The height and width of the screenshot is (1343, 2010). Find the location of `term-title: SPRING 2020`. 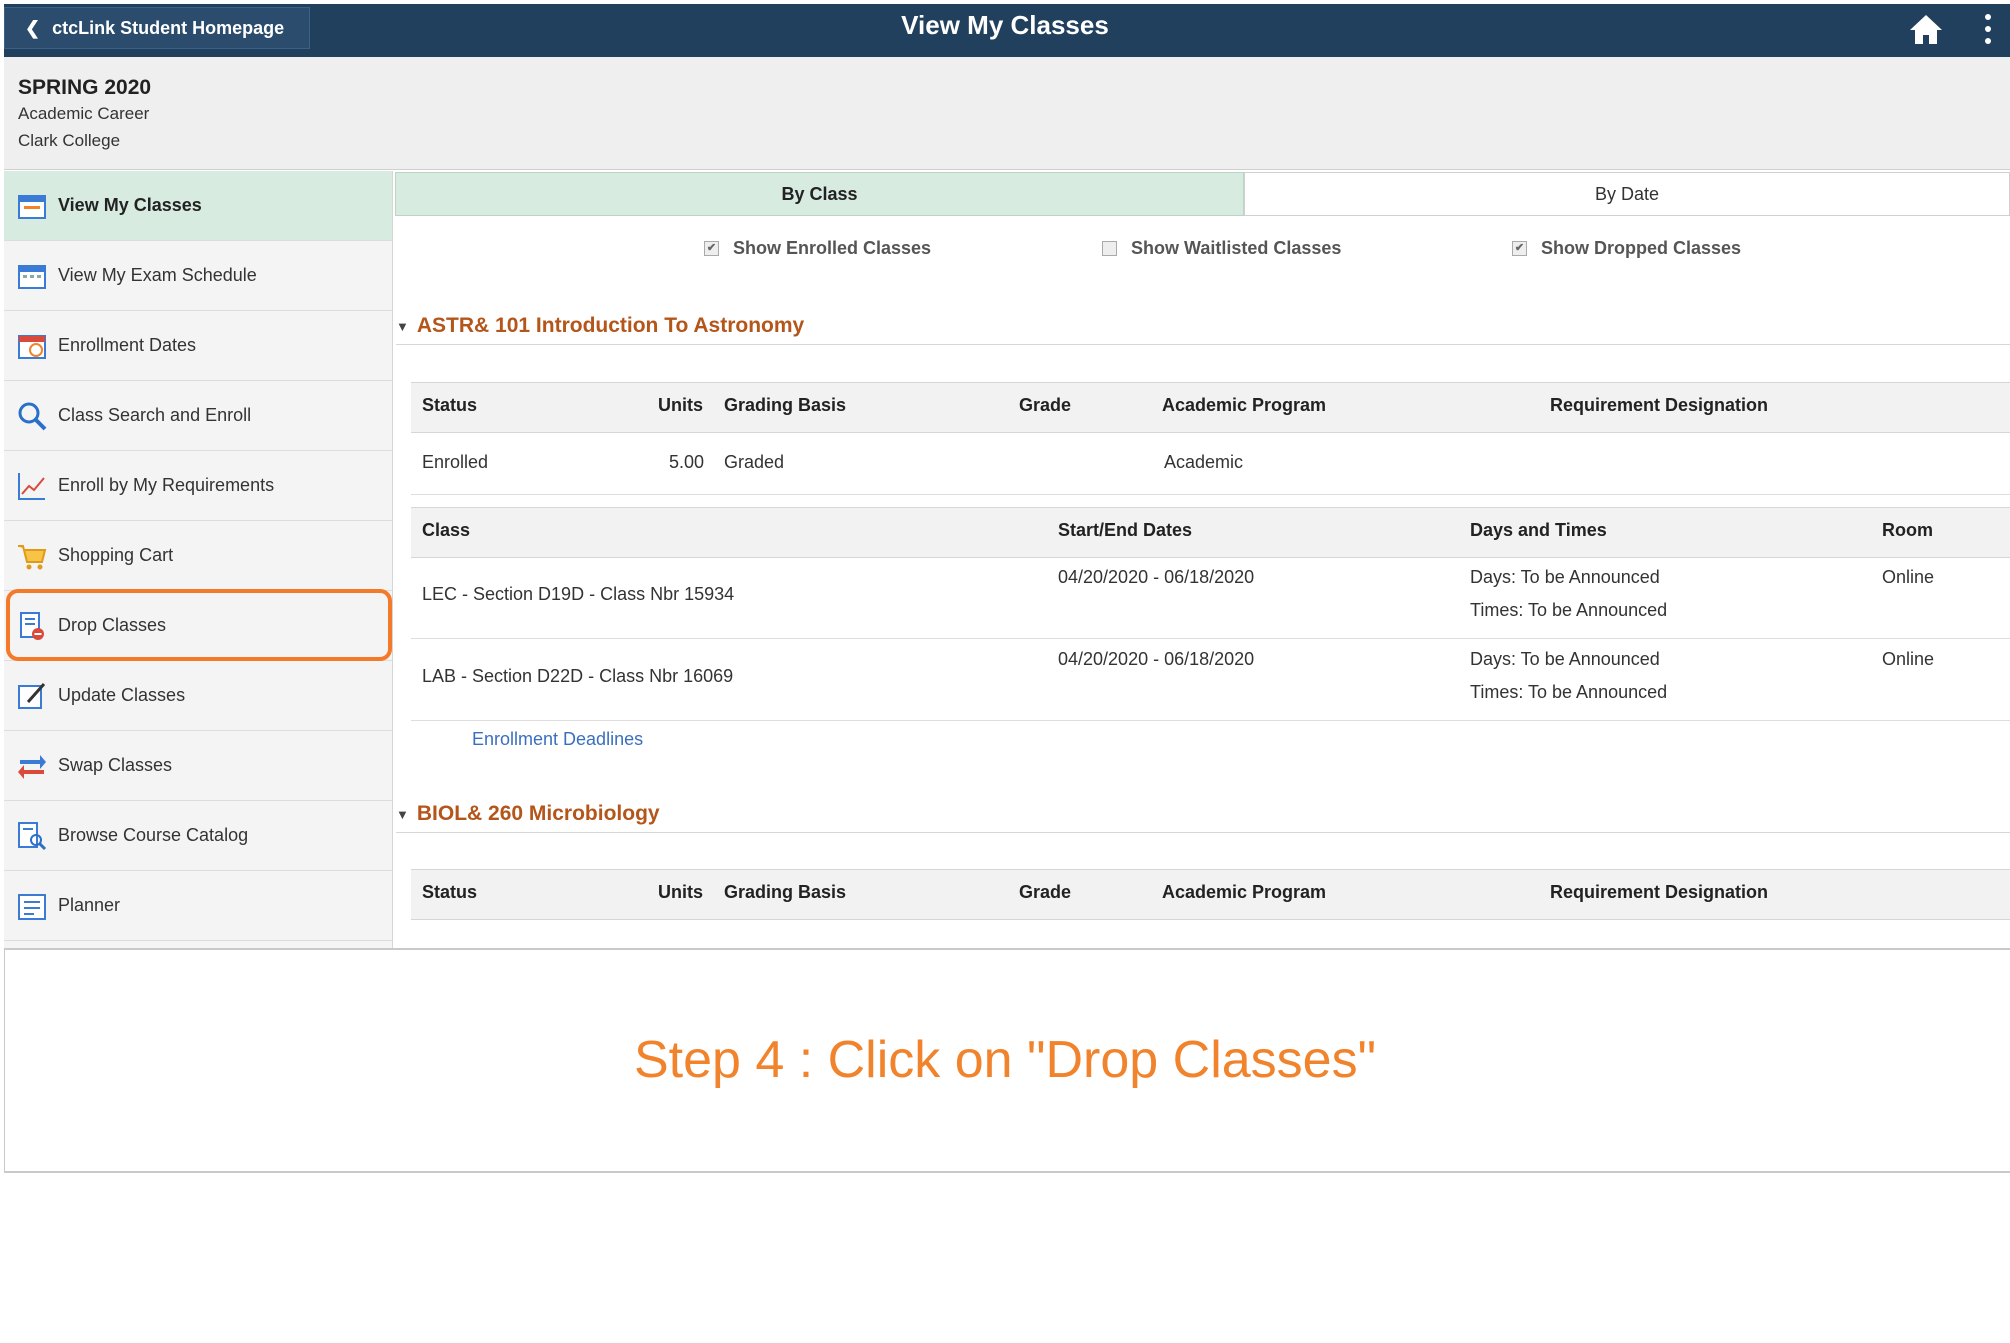

term-title: SPRING 2020 is located at coordinates (85, 87).